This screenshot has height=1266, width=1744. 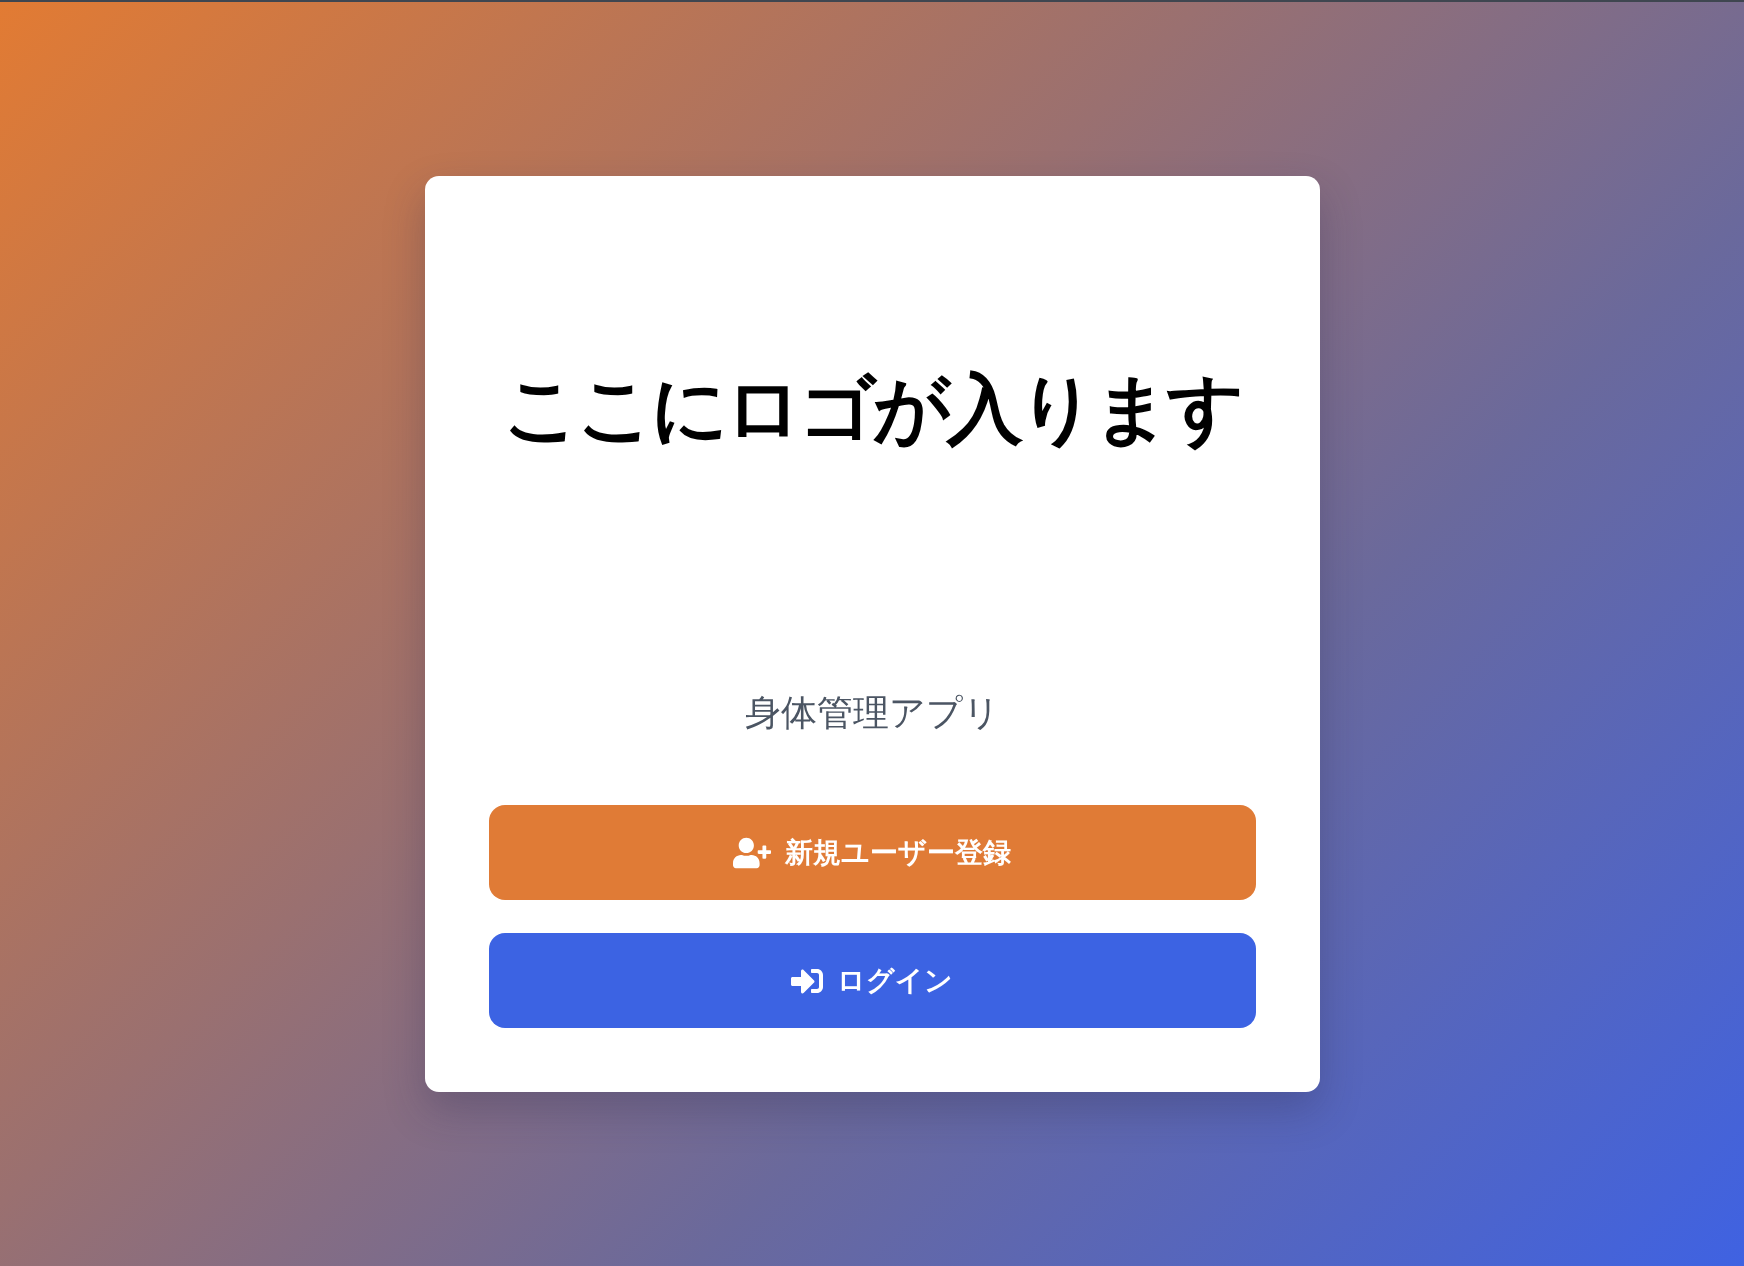 What do you see at coordinates (872, 408) in the screenshot?
I see `logo-placeholder-text: ここにロゴが入ります` at bounding box center [872, 408].